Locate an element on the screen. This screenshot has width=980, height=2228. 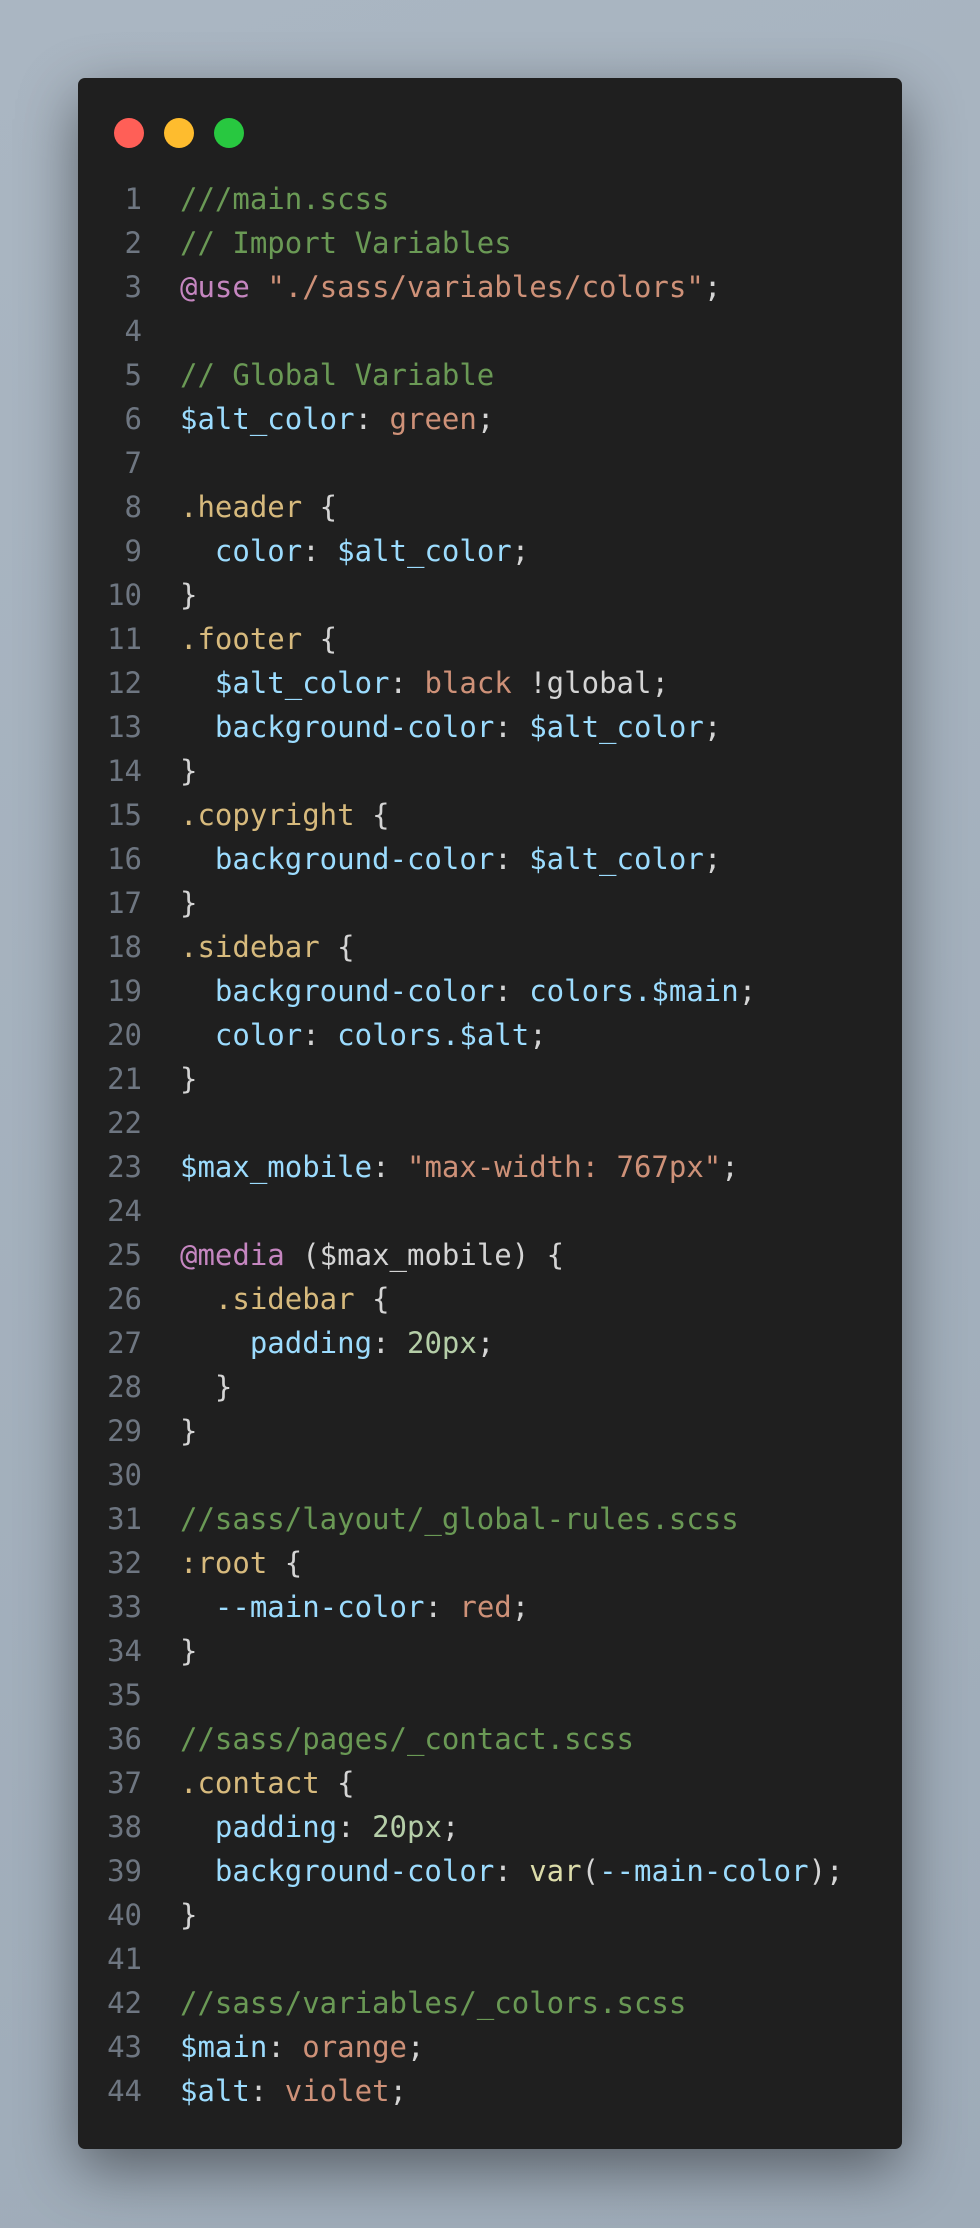
code-line: 4 is located at coordinates (490, 331).